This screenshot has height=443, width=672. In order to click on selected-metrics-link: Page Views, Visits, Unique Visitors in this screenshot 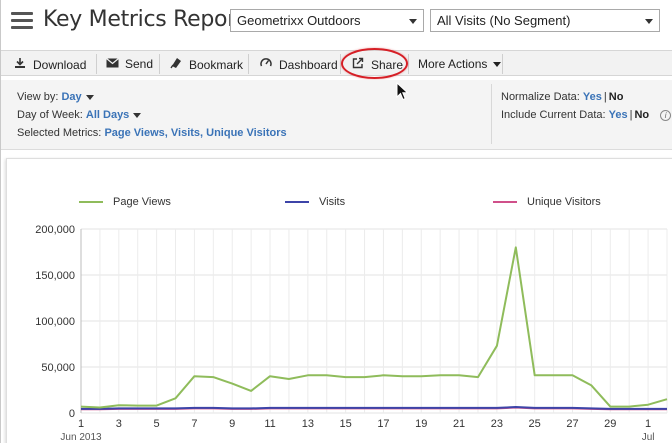, I will do `click(195, 133)`.